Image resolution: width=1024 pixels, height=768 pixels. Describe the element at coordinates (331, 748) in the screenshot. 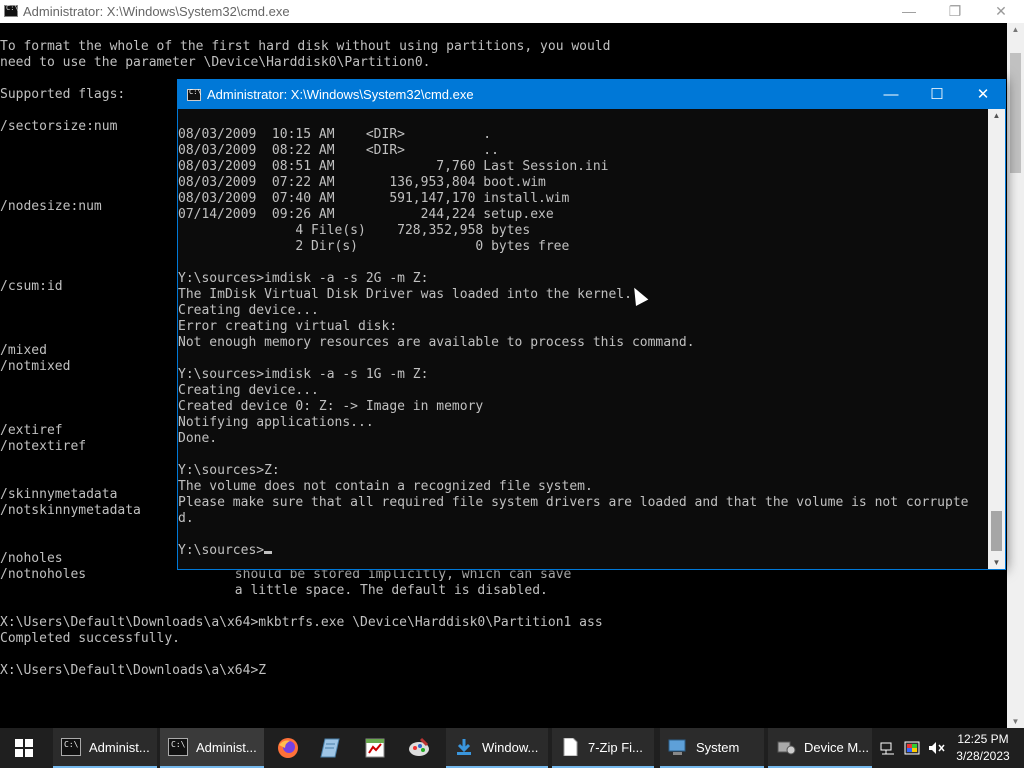

I see `notepad-icon` at that location.